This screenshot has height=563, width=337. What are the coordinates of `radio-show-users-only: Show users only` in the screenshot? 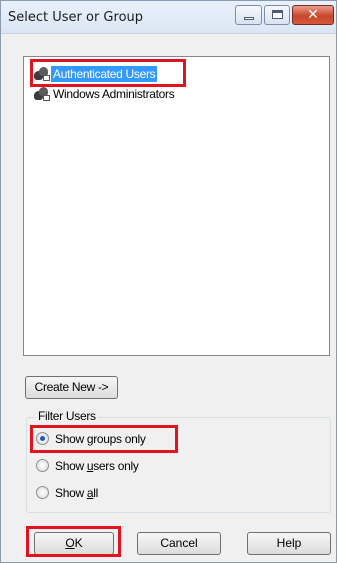 It's located at (87, 466).